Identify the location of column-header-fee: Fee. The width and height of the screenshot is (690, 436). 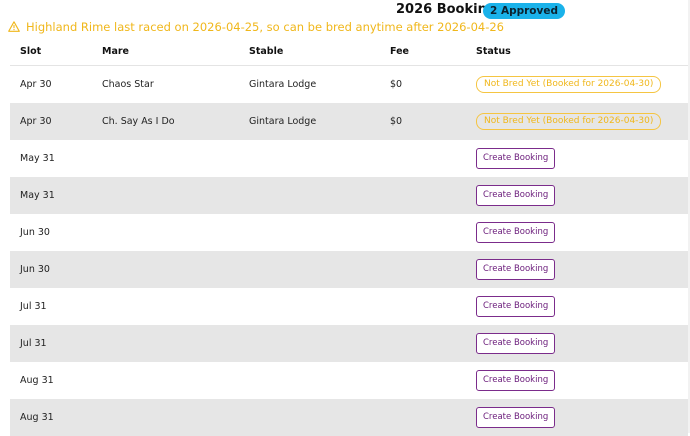
(423, 51).